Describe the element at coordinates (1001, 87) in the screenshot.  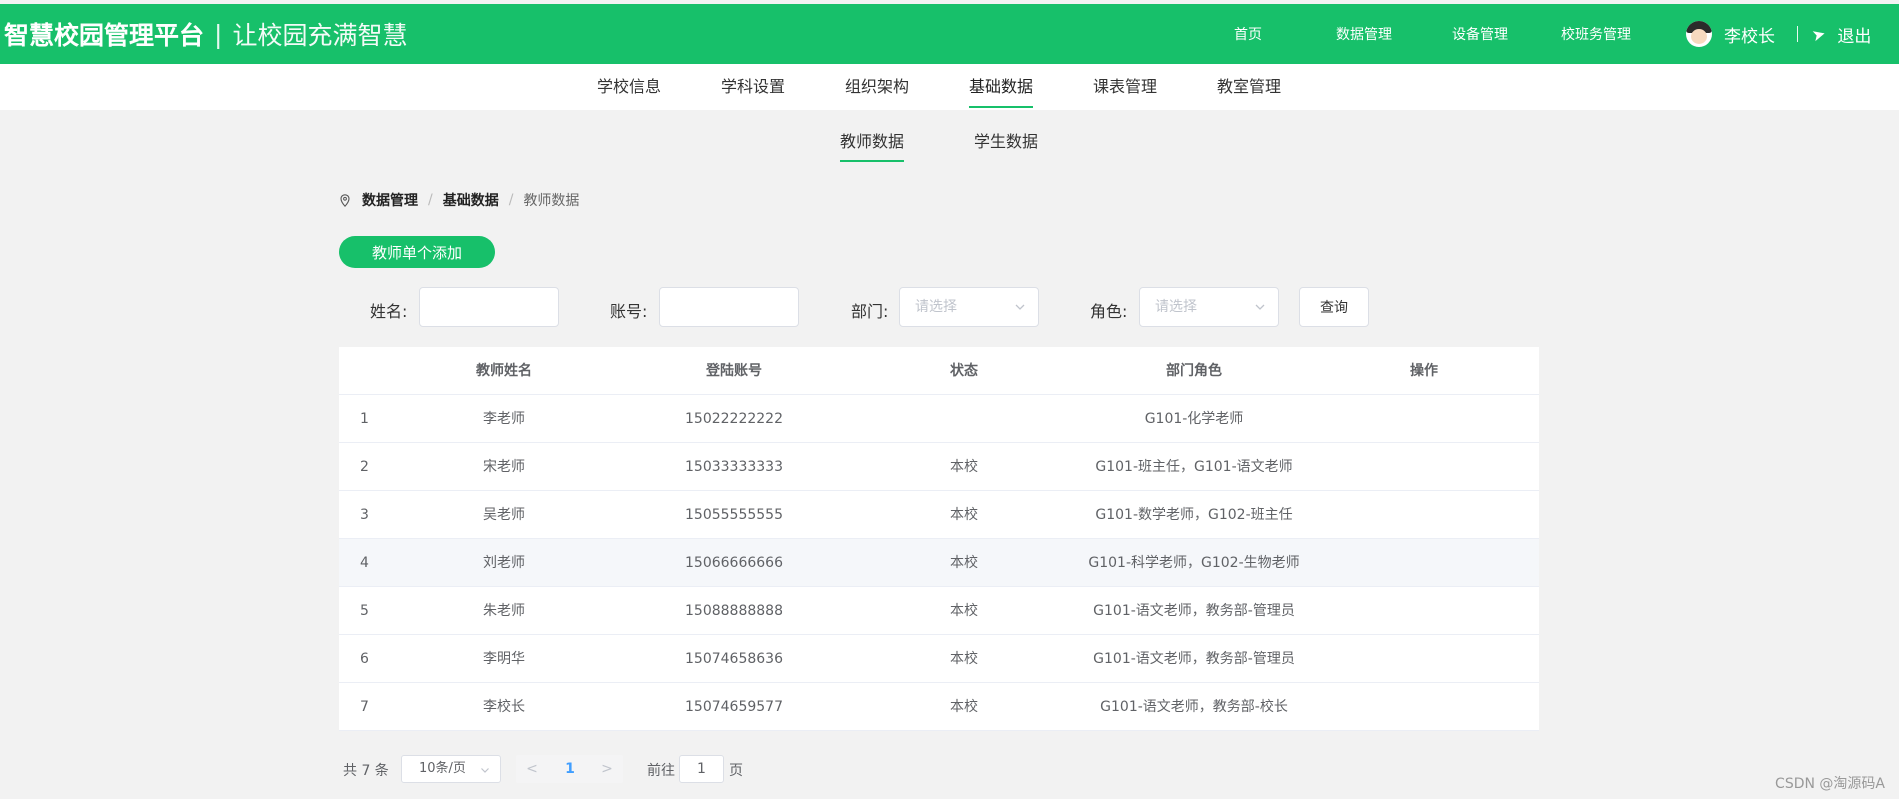
I see `subnav-basic-data: 基础数据` at that location.